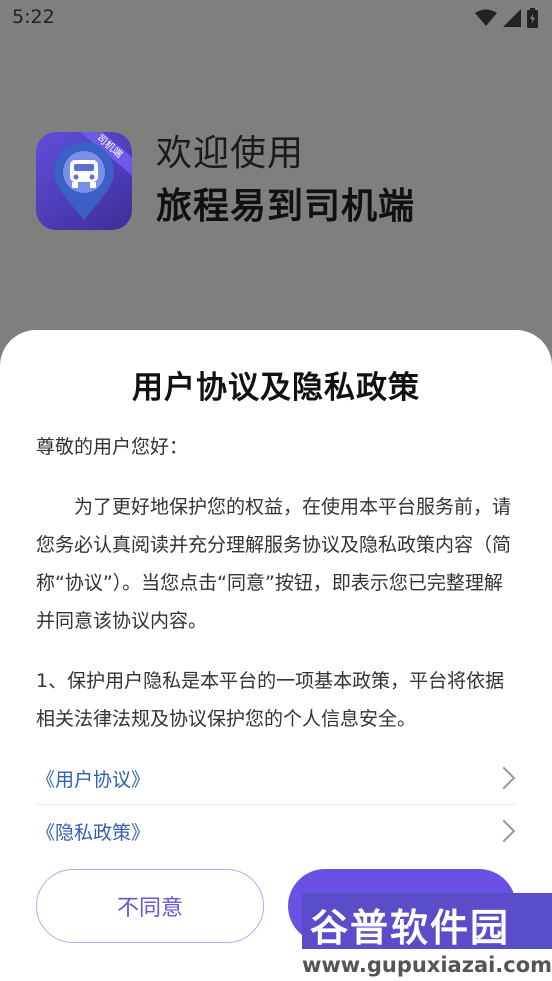 This screenshot has height=981, width=552. I want to click on dialog-title: 用户协议及隐私政策, so click(276, 388).